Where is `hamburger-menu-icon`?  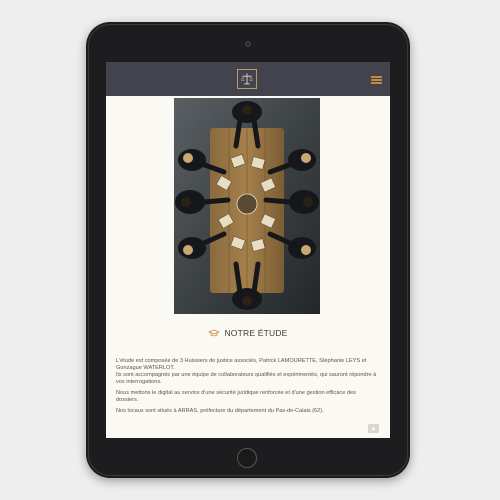
hamburger-menu-icon is located at coordinates (376, 80).